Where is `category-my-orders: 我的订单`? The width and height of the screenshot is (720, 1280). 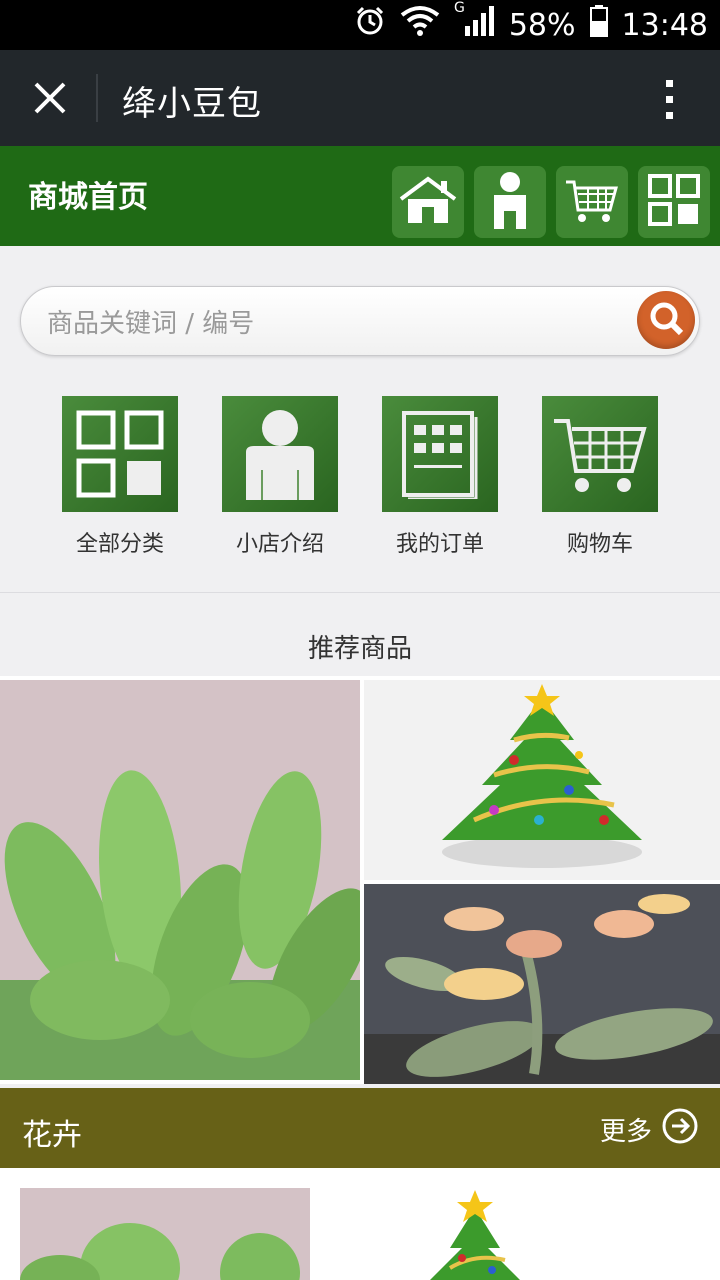
category-my-orders: 我的订单 is located at coordinates (440, 477).